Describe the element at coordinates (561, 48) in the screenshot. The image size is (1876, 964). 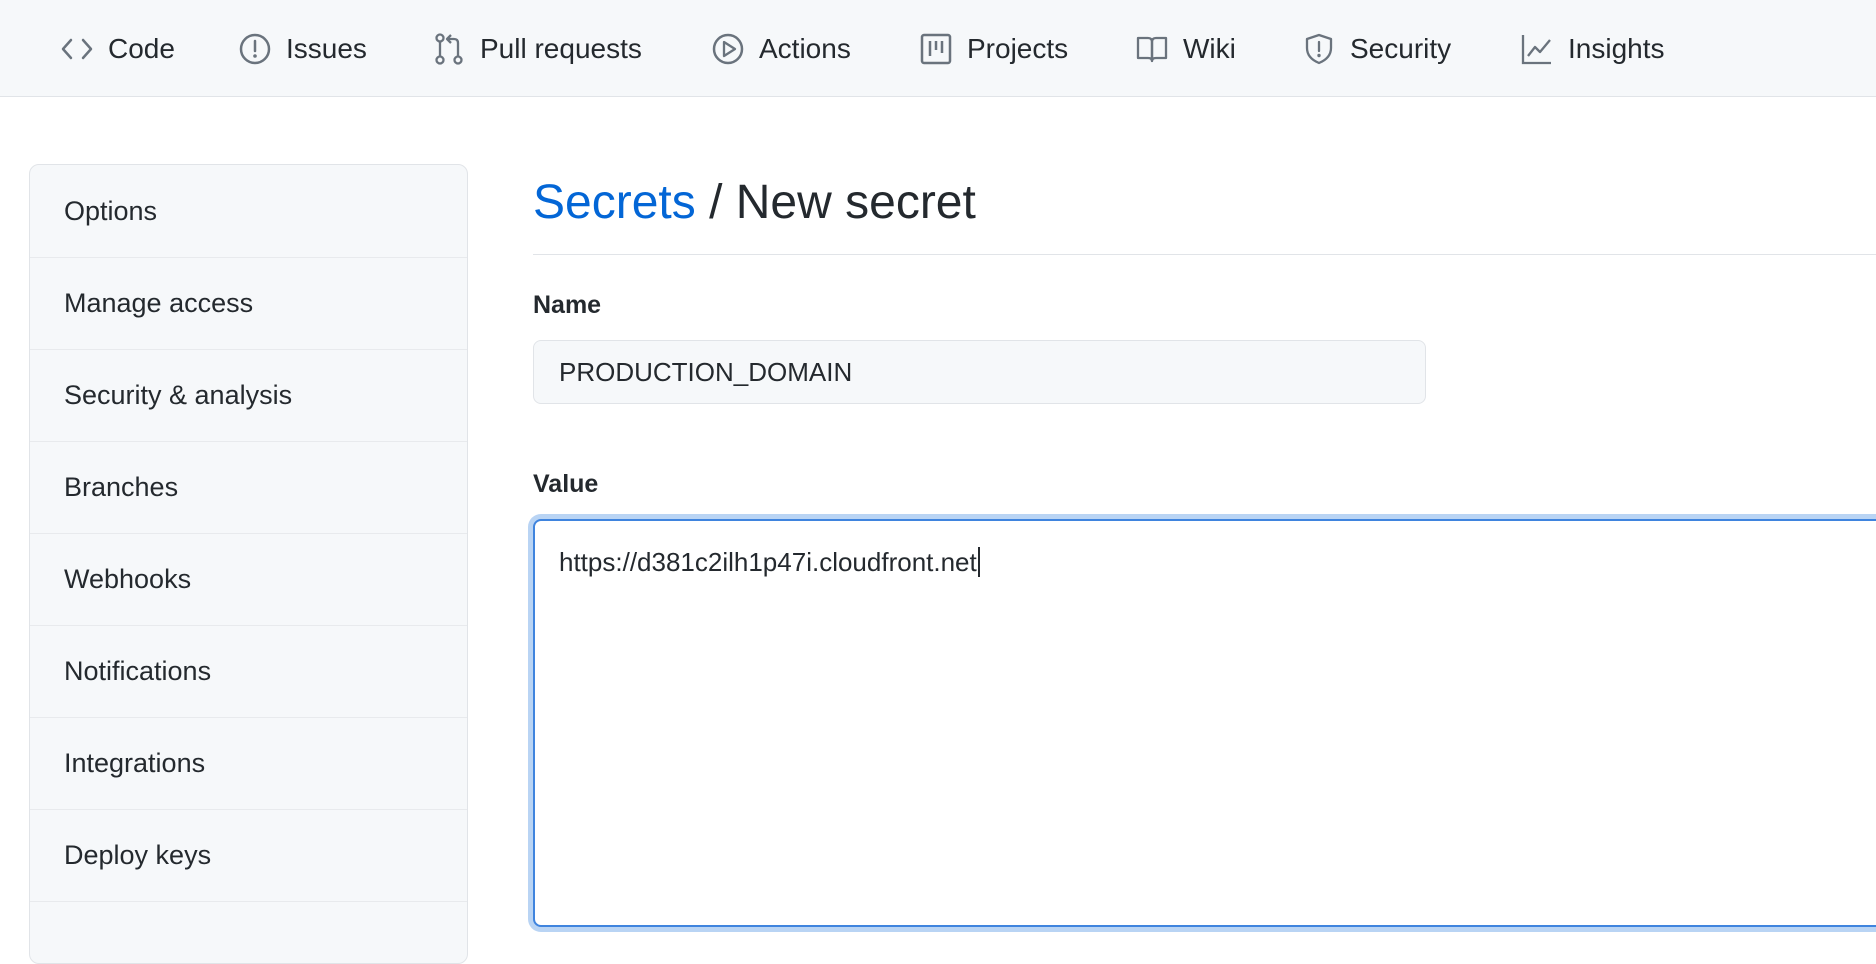
I see `tab-pull-requests-label: Pull requests` at that location.